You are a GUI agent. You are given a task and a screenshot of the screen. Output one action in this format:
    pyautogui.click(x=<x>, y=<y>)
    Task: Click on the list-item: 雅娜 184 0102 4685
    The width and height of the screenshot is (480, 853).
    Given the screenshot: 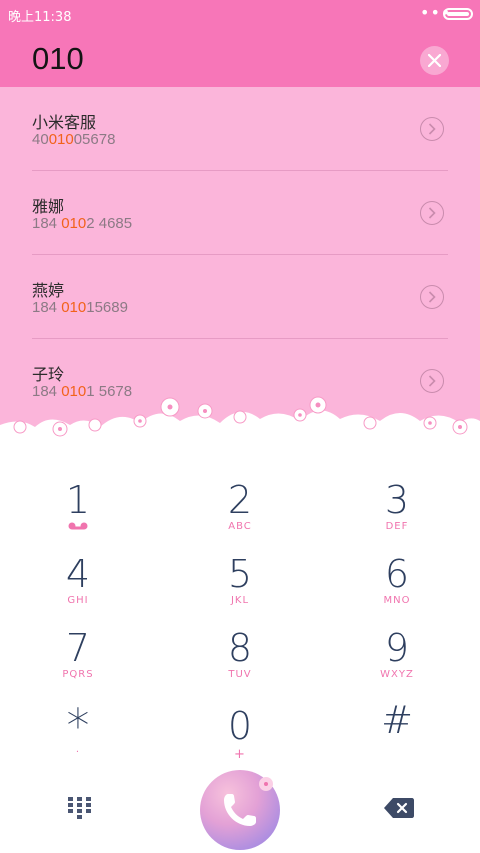 What is the action you would take?
    pyautogui.click(x=240, y=213)
    